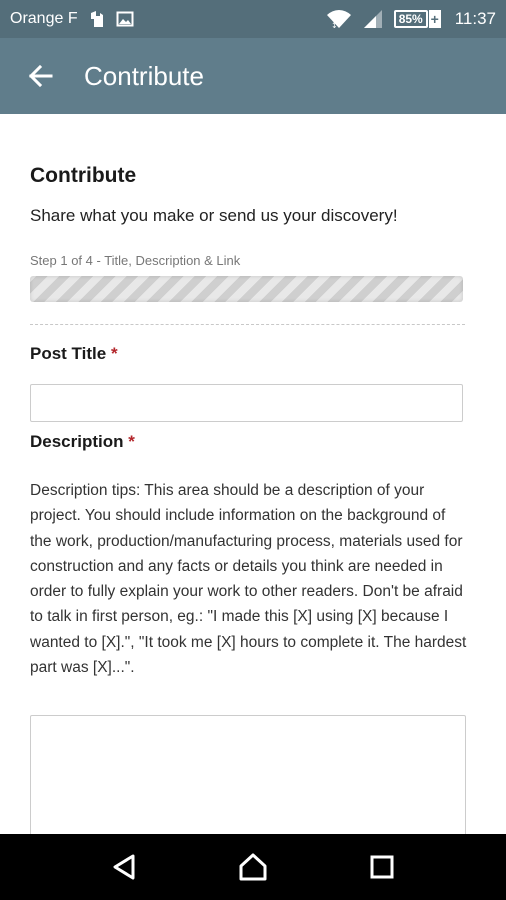 The height and width of the screenshot is (900, 506). I want to click on battery-percent: 85%, so click(410, 19).